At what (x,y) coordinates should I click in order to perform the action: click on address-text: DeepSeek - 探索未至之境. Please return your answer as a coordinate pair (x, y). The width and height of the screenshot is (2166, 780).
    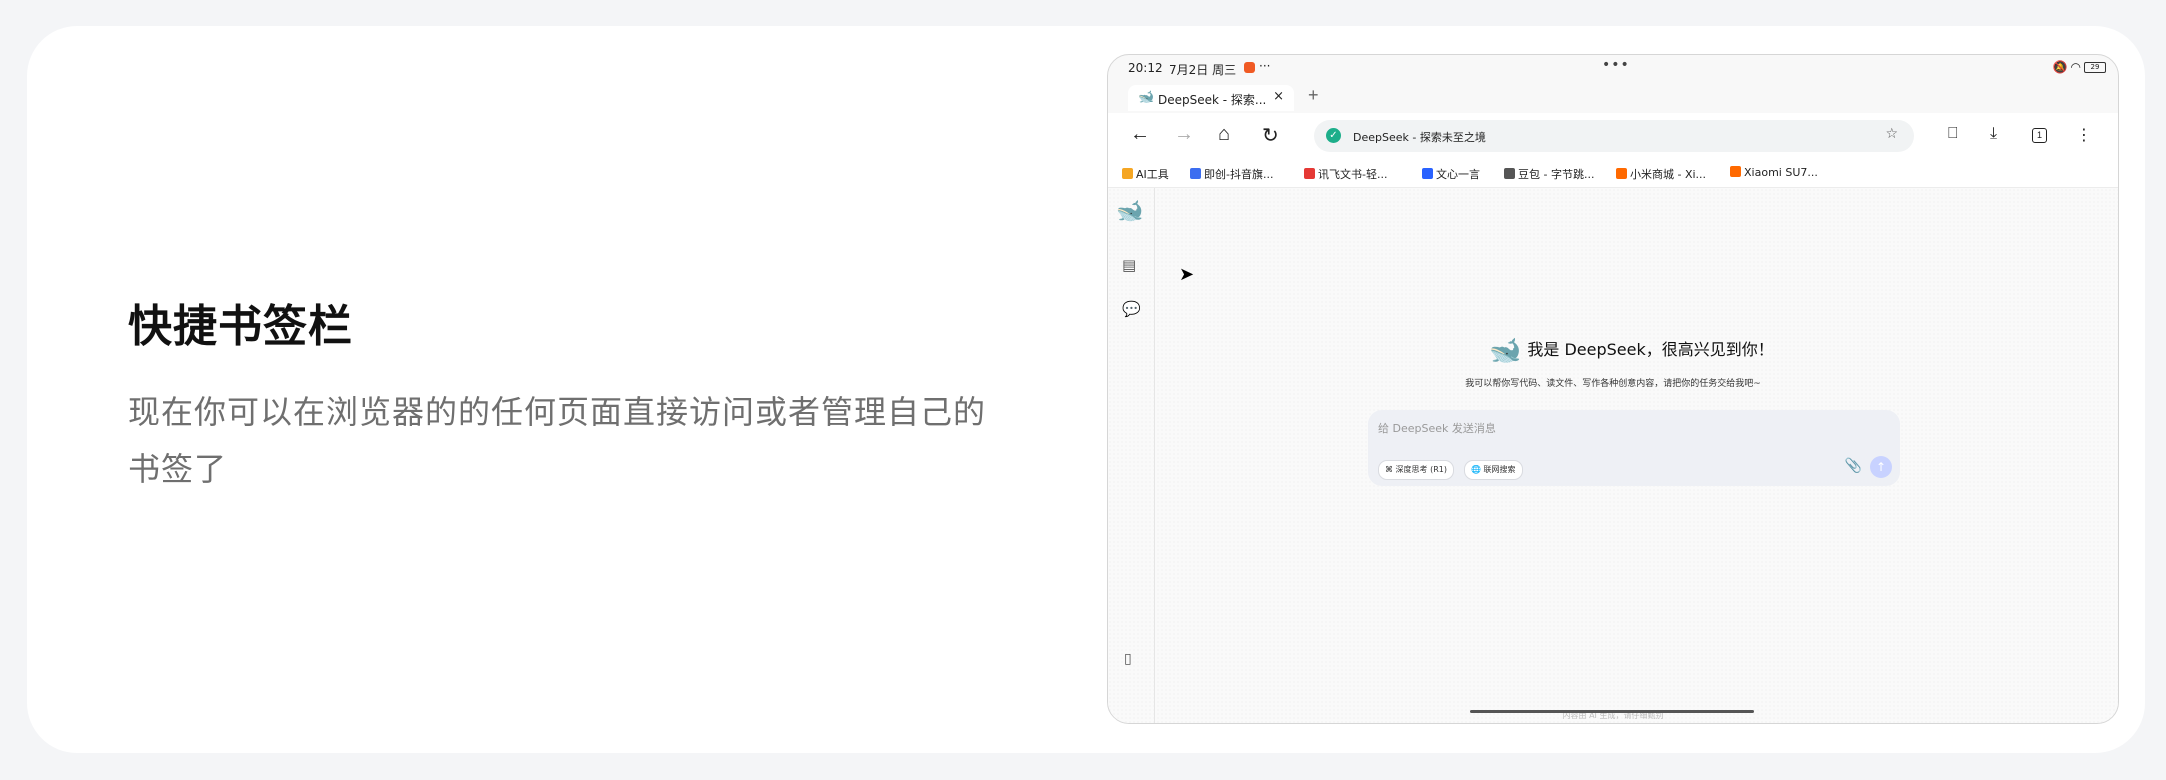
    Looking at the image, I should click on (1419, 137).